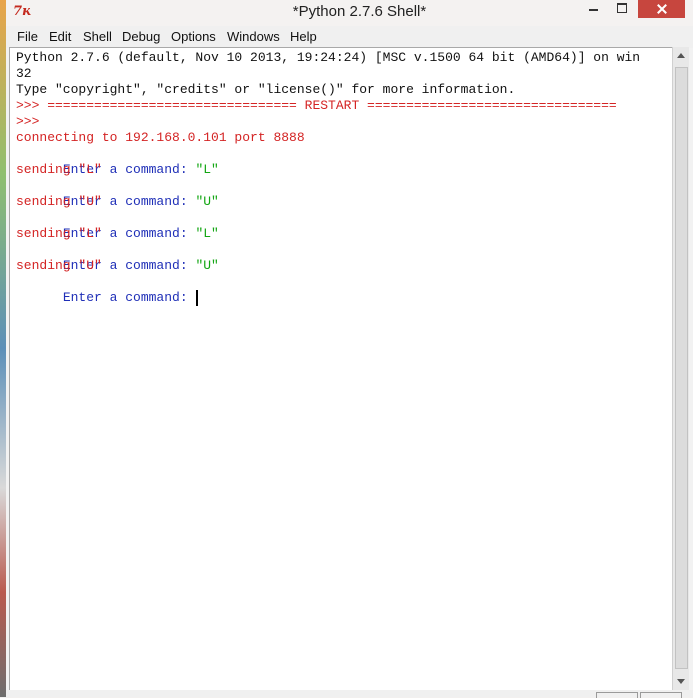  I want to click on menu-windows: Windows, so click(253, 36).